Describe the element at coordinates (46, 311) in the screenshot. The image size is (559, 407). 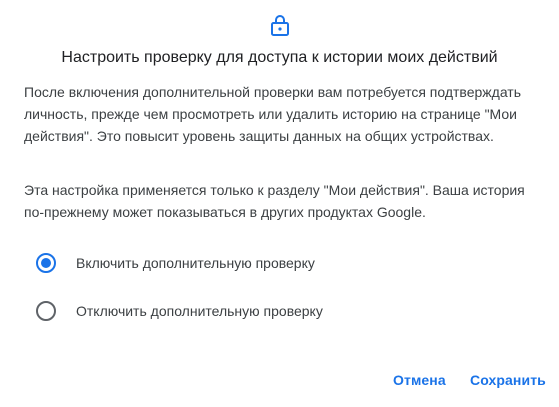
I see `radio-button-disable` at that location.